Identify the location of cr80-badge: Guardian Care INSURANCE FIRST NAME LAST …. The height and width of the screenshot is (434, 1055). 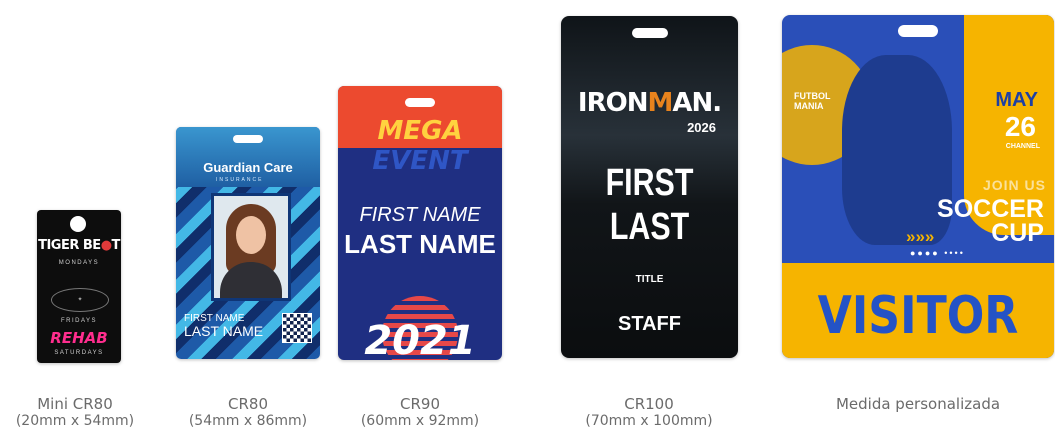
(248, 243).